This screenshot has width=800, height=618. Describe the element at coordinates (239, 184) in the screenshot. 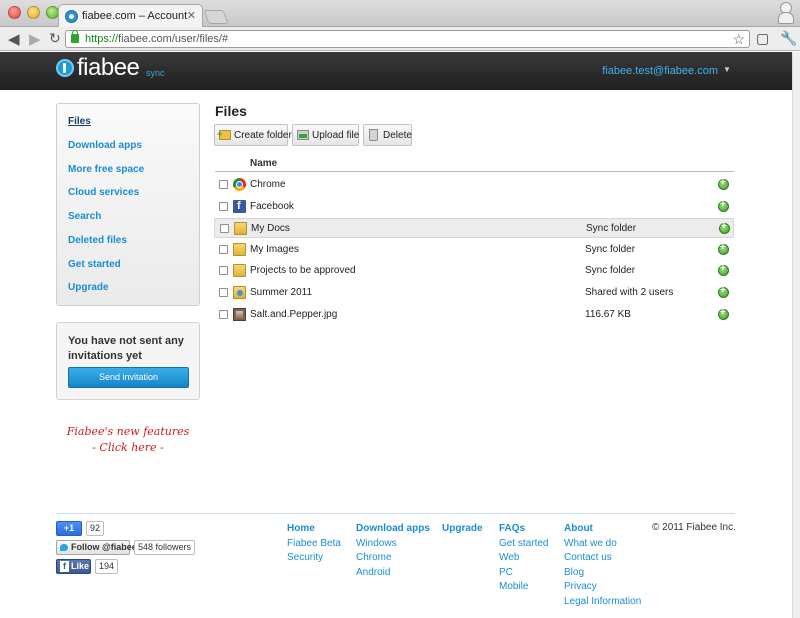

I see `chrome-icon` at that location.